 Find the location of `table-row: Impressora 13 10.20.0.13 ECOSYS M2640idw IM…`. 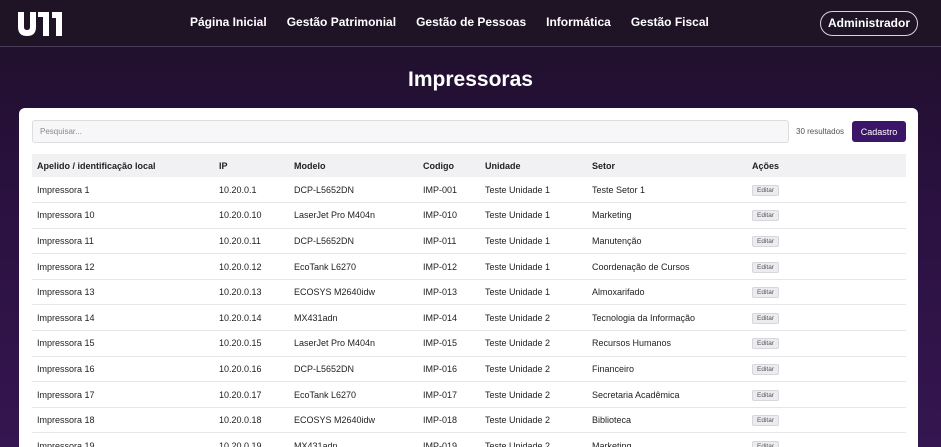

table-row: Impressora 13 10.20.0.13 ECOSYS M2640idw IM… is located at coordinates (469, 292).